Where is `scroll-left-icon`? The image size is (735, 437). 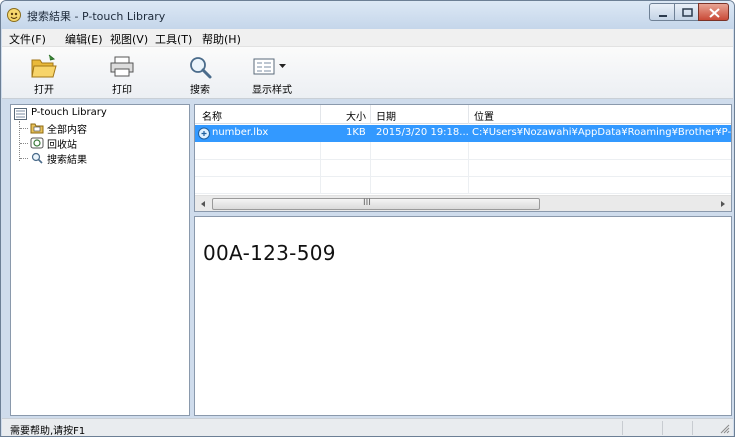
scroll-left-icon is located at coordinates (203, 204).